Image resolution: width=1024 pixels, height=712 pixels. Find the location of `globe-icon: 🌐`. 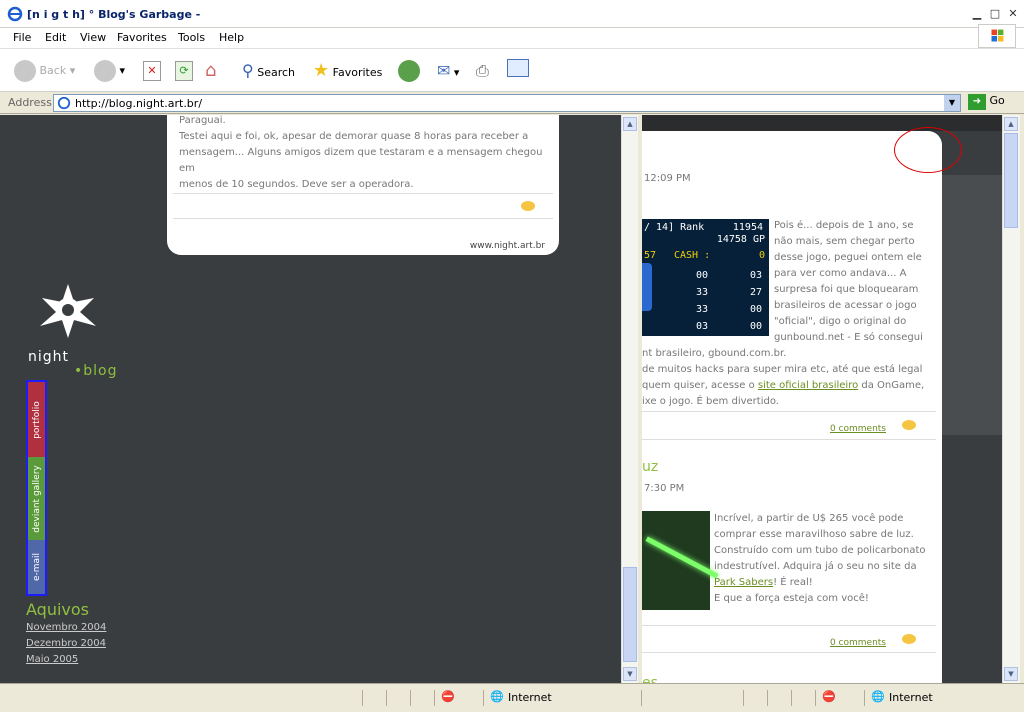

globe-icon: 🌐 is located at coordinates (878, 696).